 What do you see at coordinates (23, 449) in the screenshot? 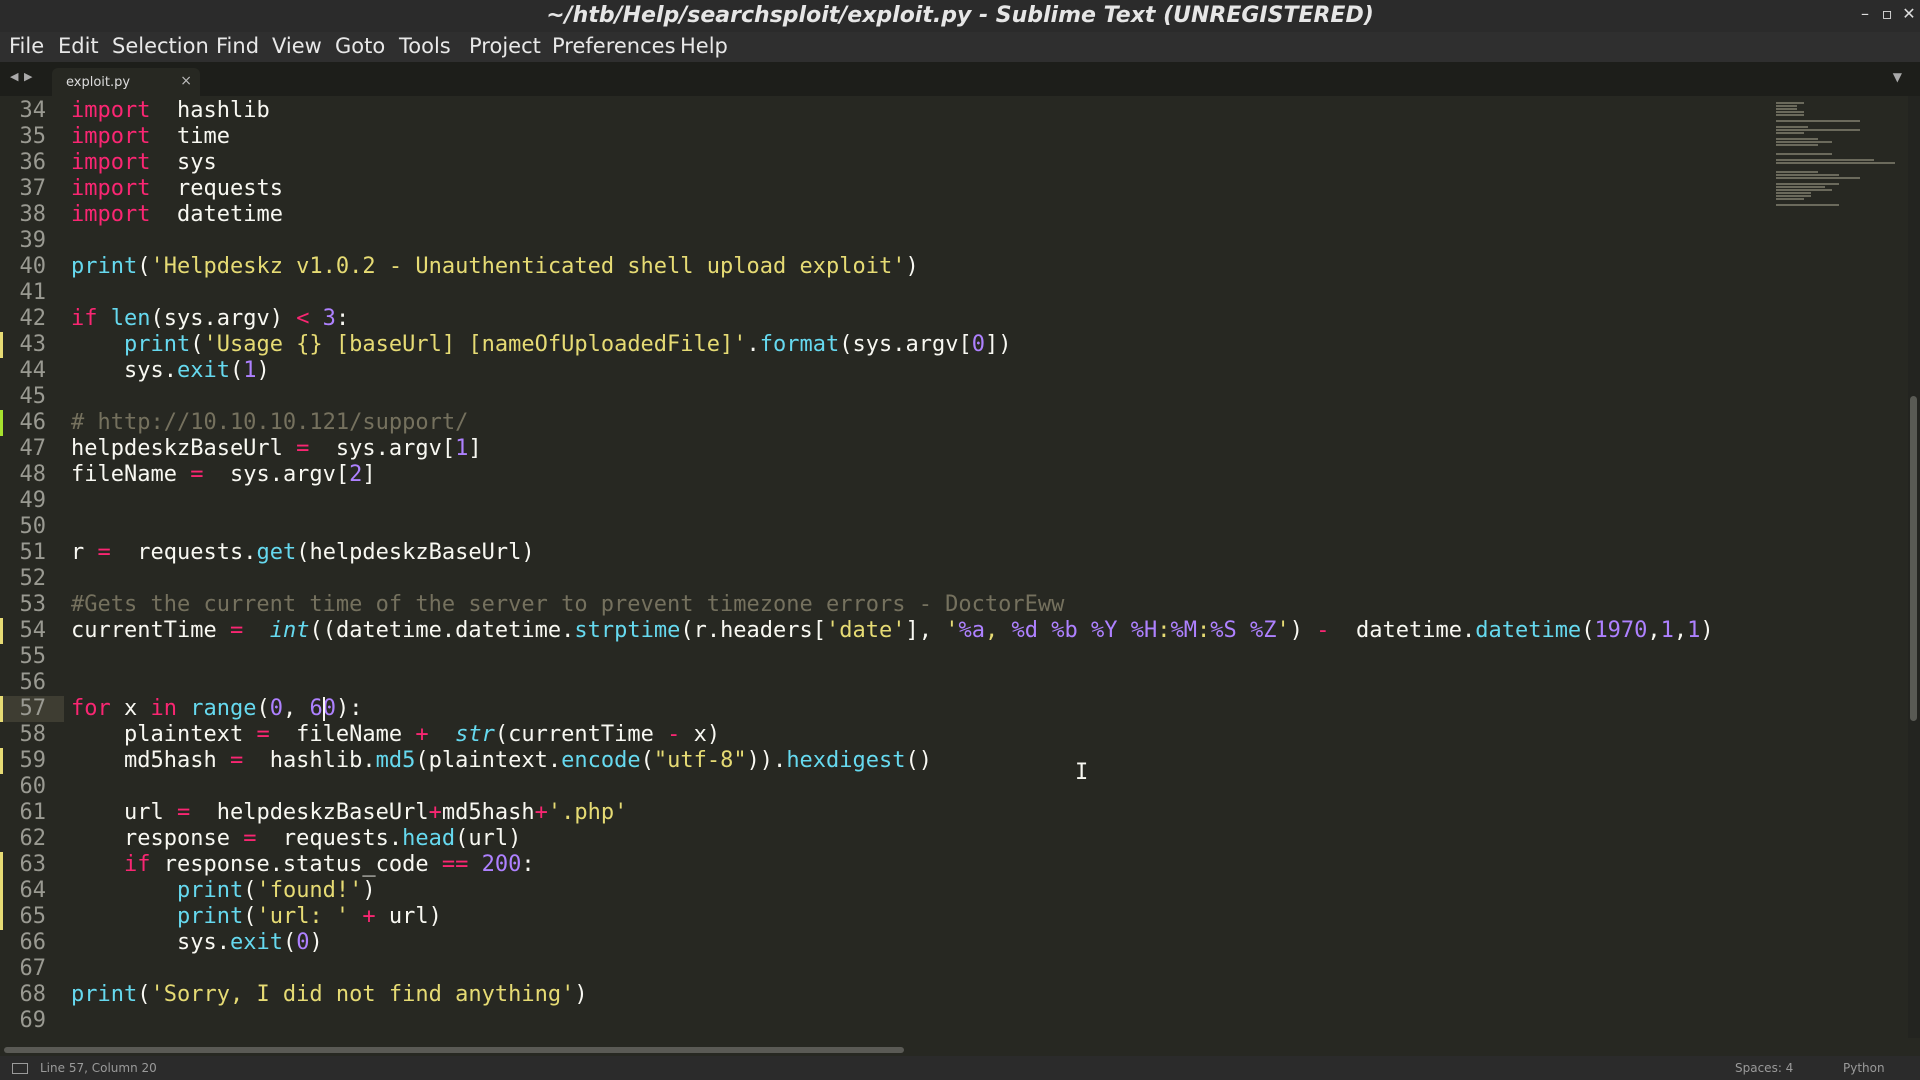
I see `line-number: 47` at bounding box center [23, 449].